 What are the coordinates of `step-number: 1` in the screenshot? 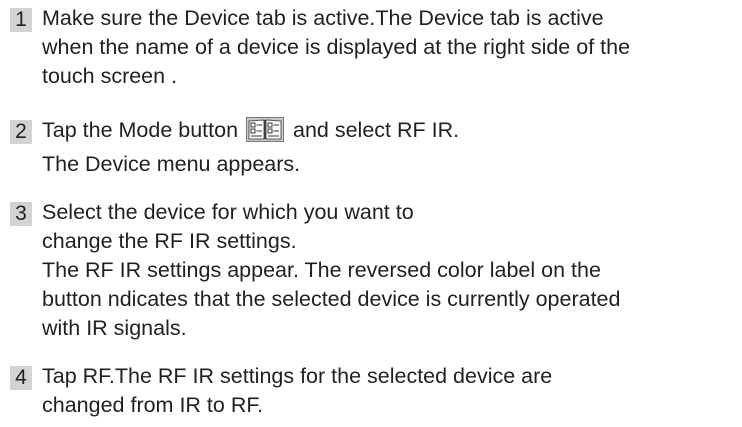 It's located at (21, 20).